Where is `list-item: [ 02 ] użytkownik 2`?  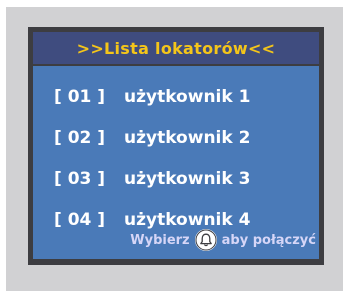 list-item: [ 02 ] użytkownik 2 is located at coordinates (152, 137).